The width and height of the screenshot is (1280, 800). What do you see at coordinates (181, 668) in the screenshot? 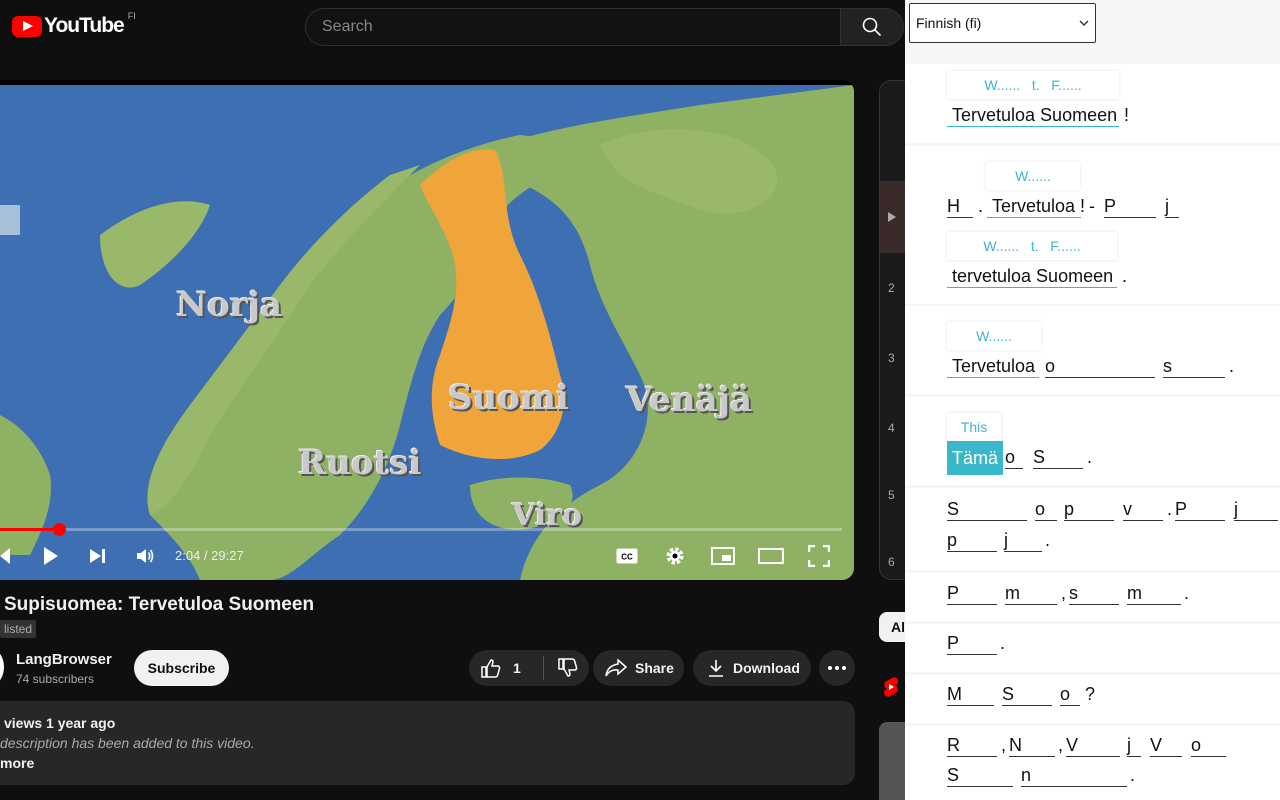
I see `subscribe-button: Subscribe` at bounding box center [181, 668].